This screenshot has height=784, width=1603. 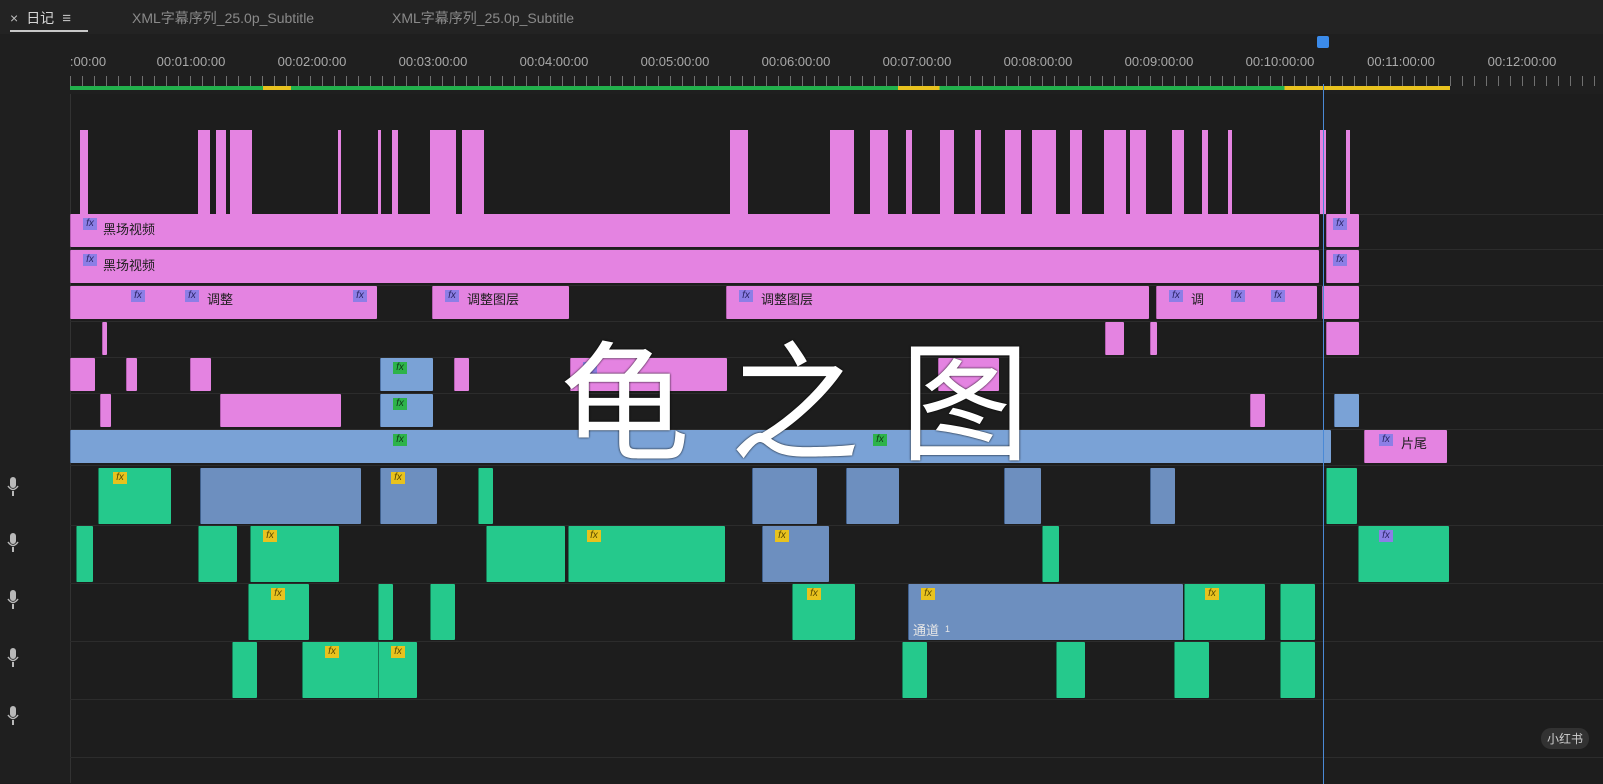 I want to click on clip-adjustment-layer: fx 调整图层, so click(x=500, y=302).